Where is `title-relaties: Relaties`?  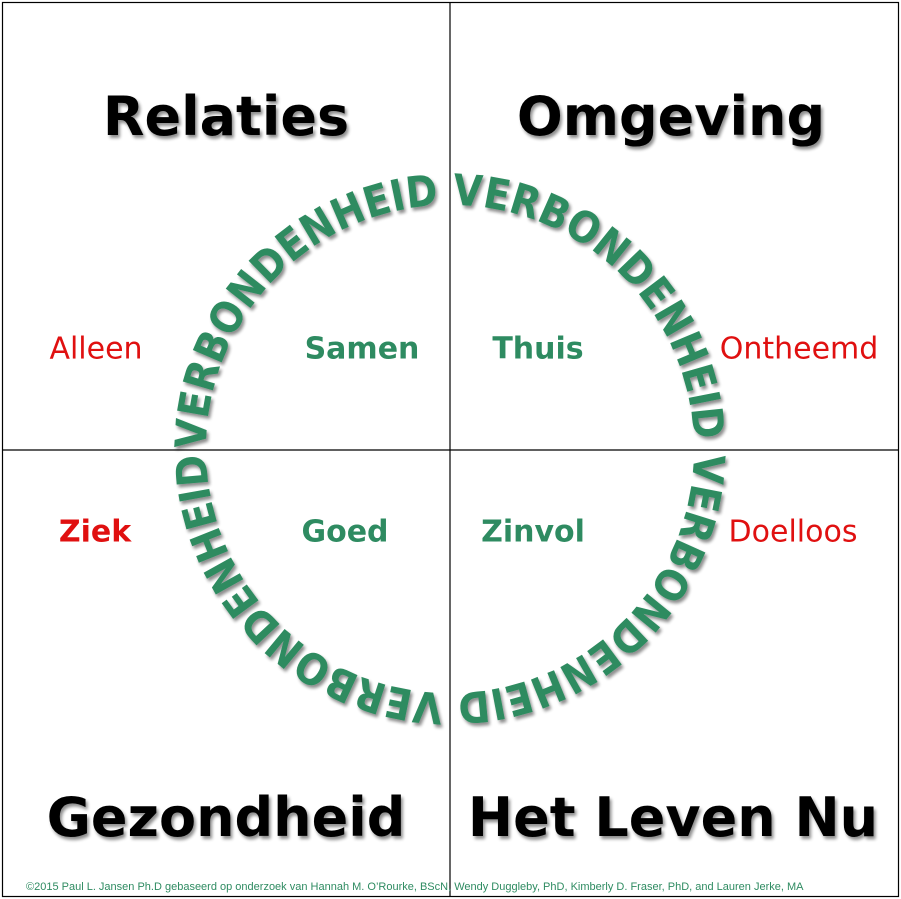 title-relaties: Relaties is located at coordinates (226, 116).